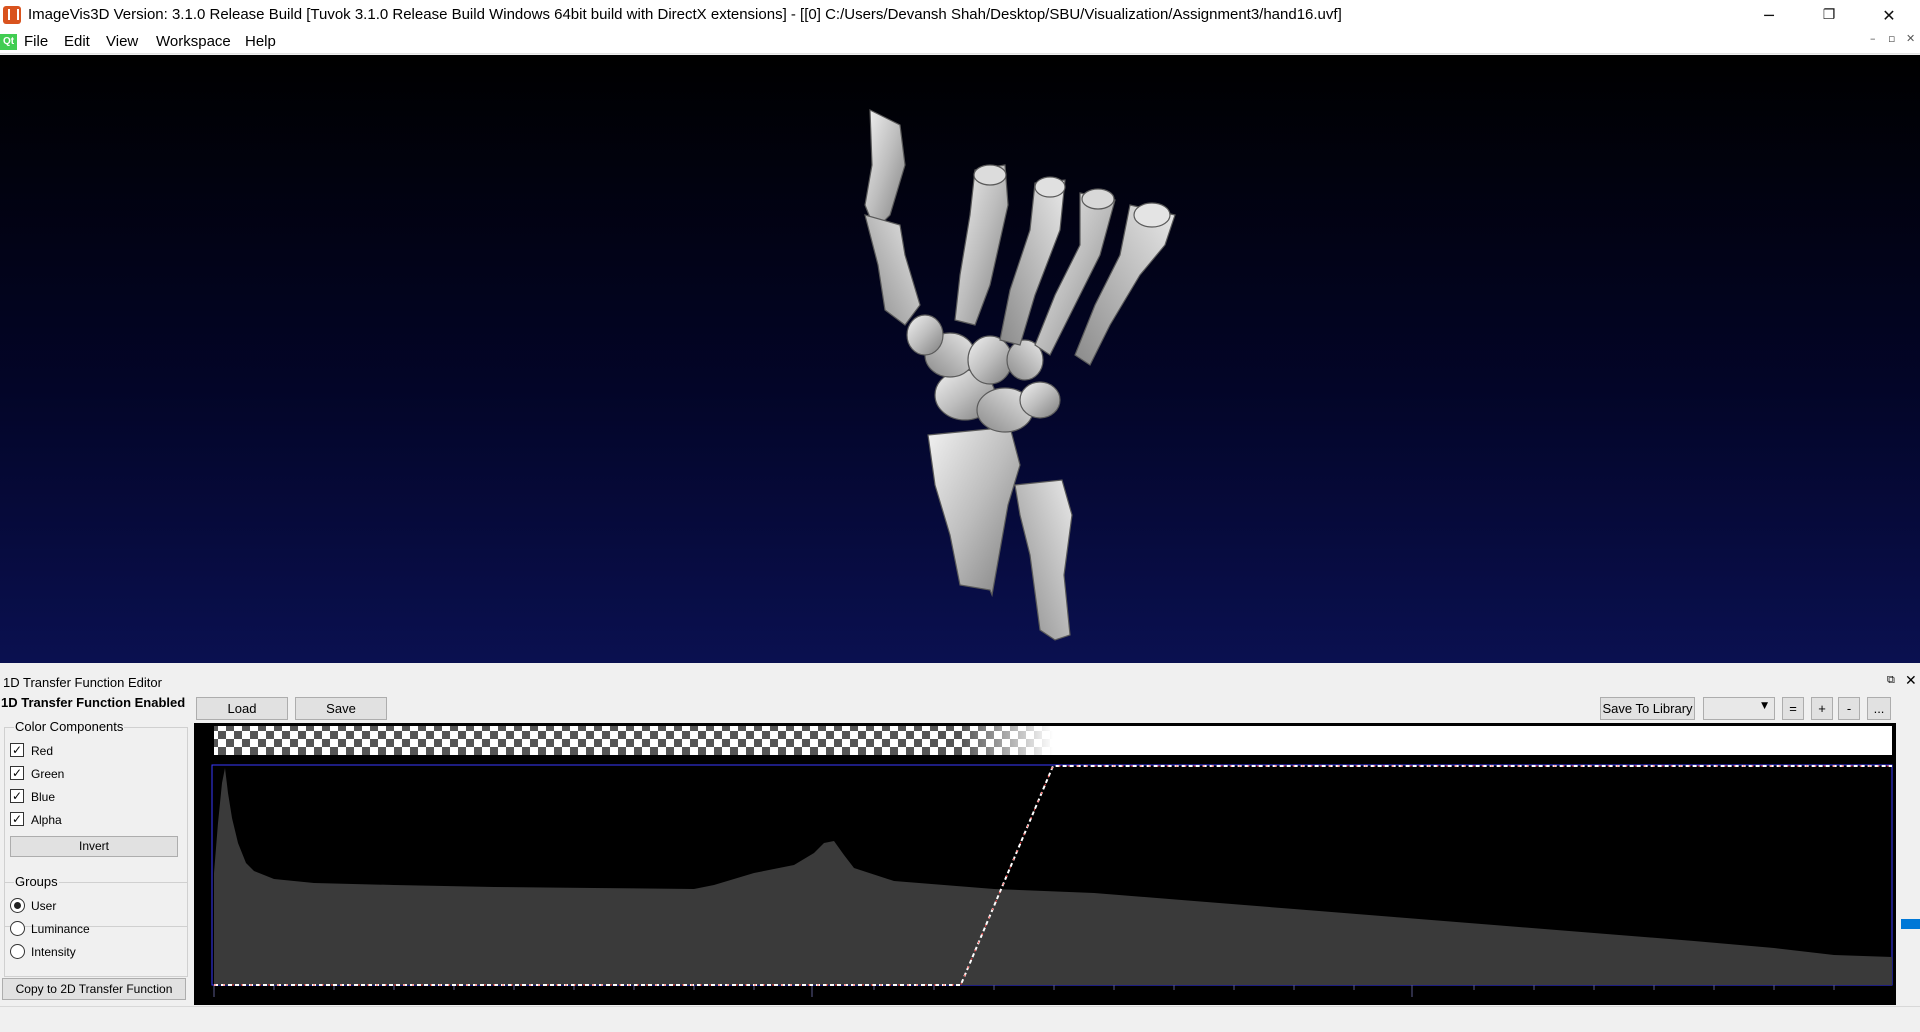  Describe the element at coordinates (1873, 38) in the screenshot. I see `mdi-minimize-icon: –` at that location.